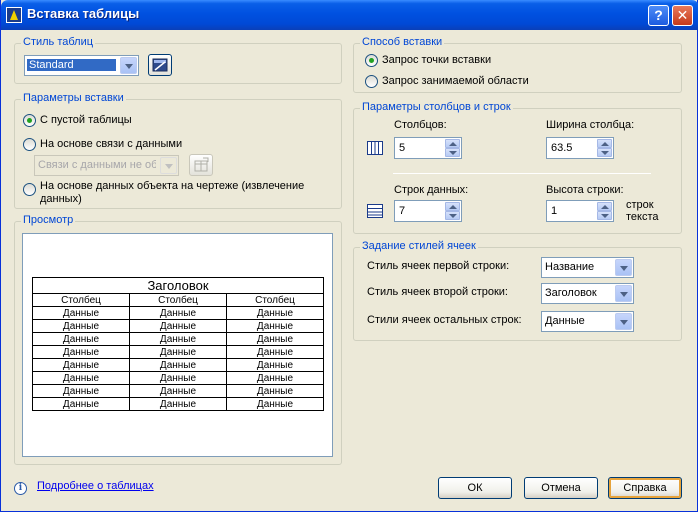  I want to click on data-link-icon, so click(201, 164).